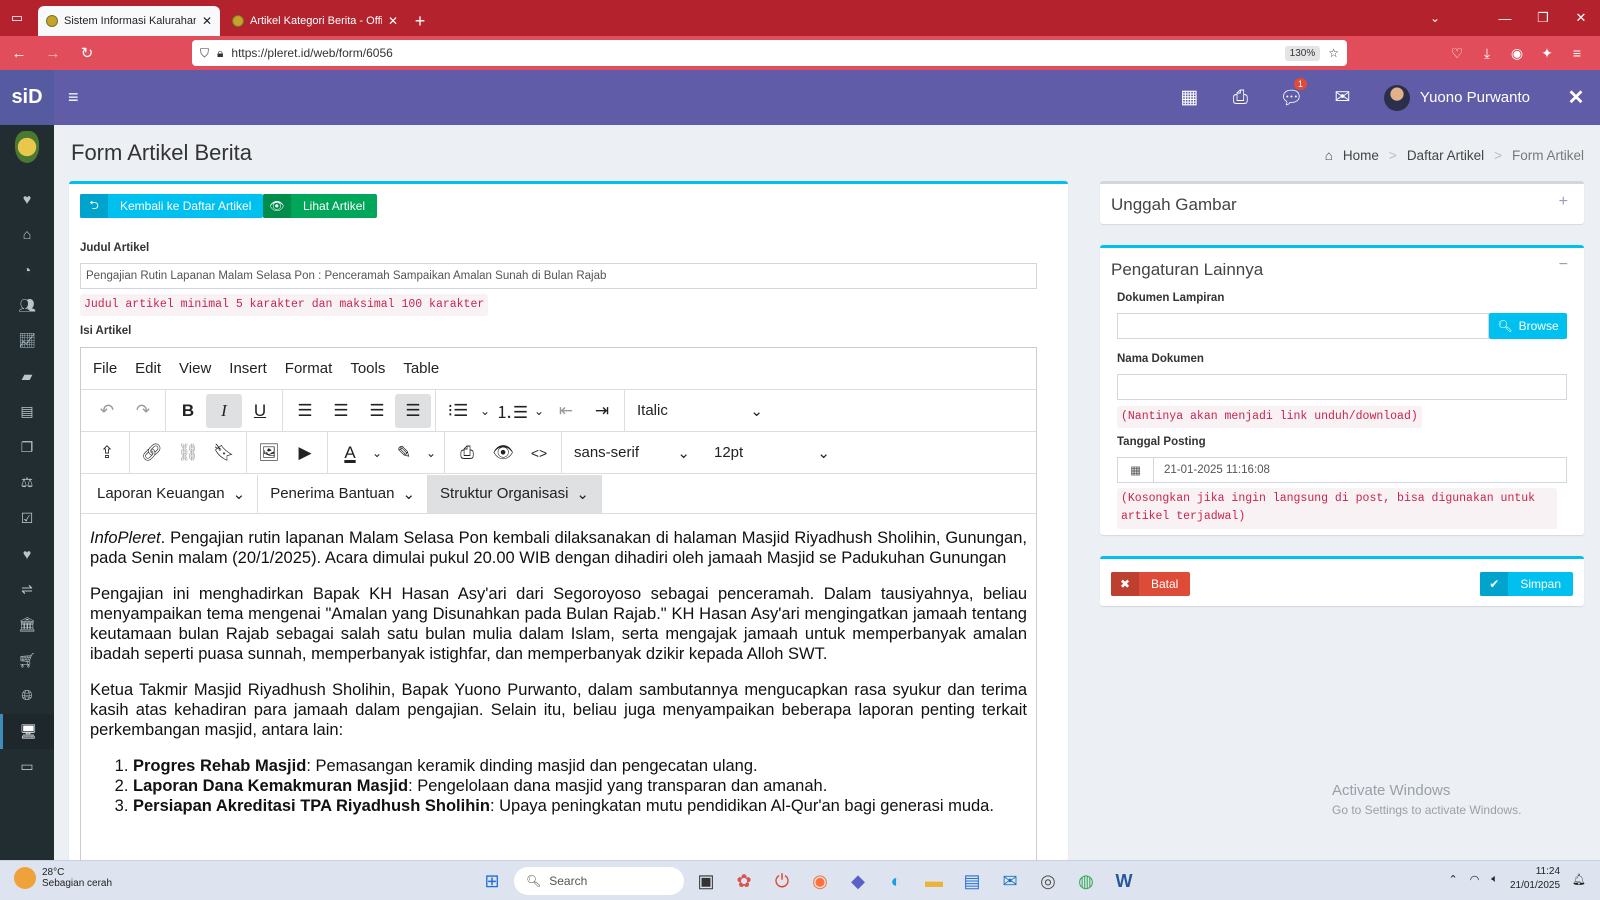 The width and height of the screenshot is (1600, 900). Describe the element at coordinates (224, 453) in the screenshot. I see `bookmark-icon: 🔖︎` at that location.